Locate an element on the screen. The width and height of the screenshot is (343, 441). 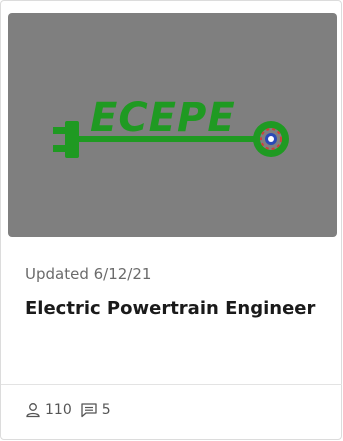
members-stat: 110 is located at coordinates (48, 410).